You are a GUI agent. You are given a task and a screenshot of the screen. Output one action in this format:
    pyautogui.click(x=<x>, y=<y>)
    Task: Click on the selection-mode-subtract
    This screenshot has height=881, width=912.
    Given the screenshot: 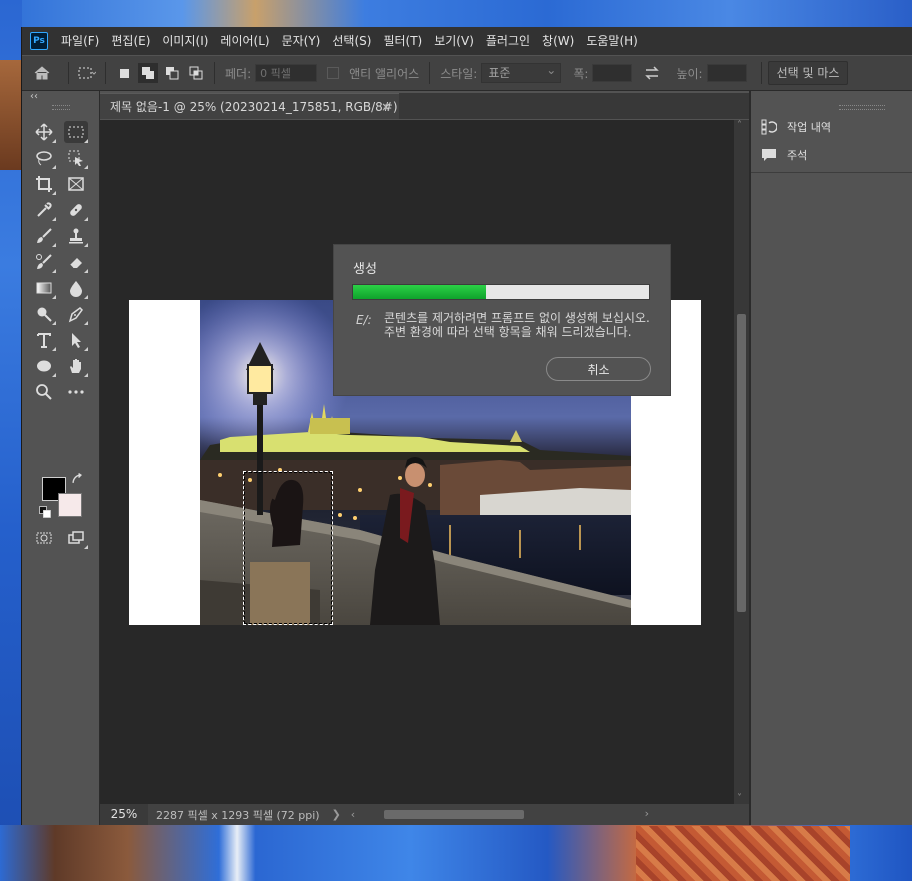 What is the action you would take?
    pyautogui.click(x=172, y=73)
    